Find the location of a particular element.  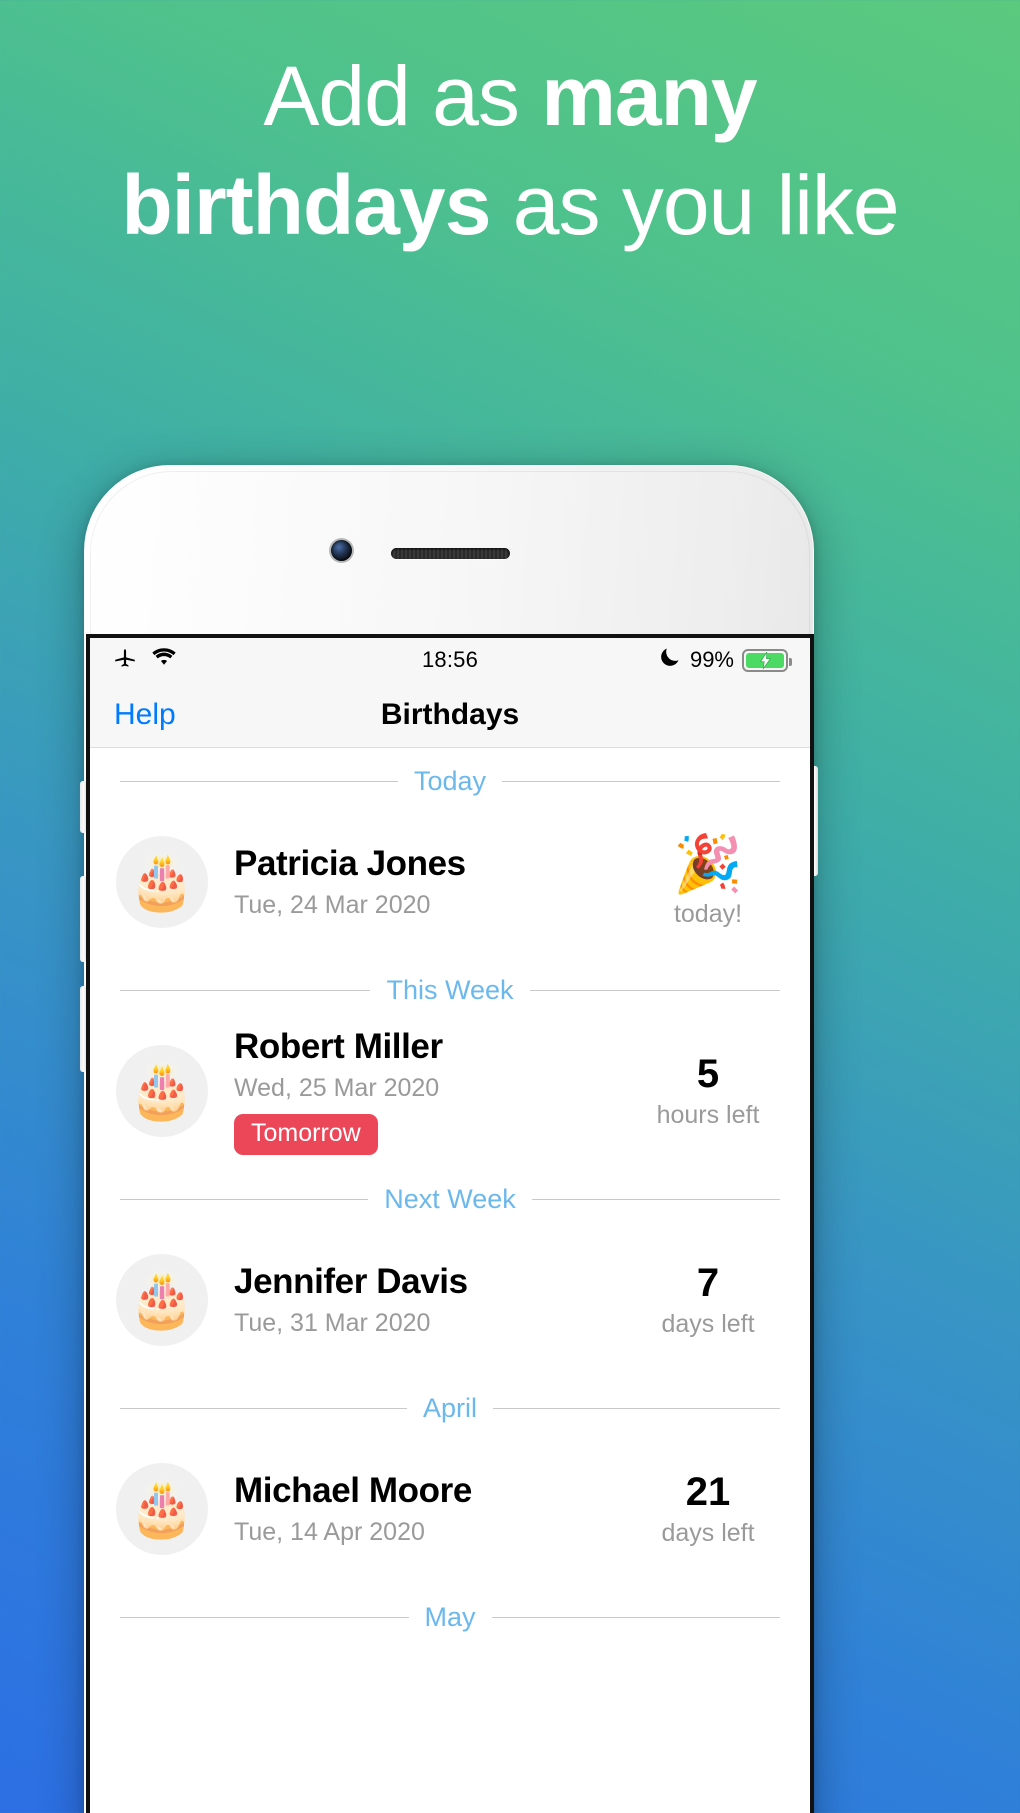

headline-segment: birthdays is located at coordinates (306, 205).